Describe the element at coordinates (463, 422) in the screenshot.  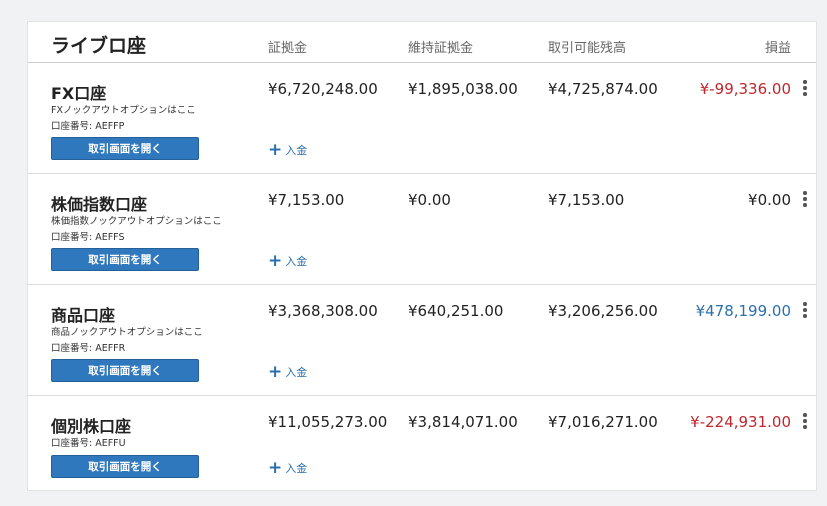
I see `maintenance-margin-value: ¥3,814,071.00` at that location.